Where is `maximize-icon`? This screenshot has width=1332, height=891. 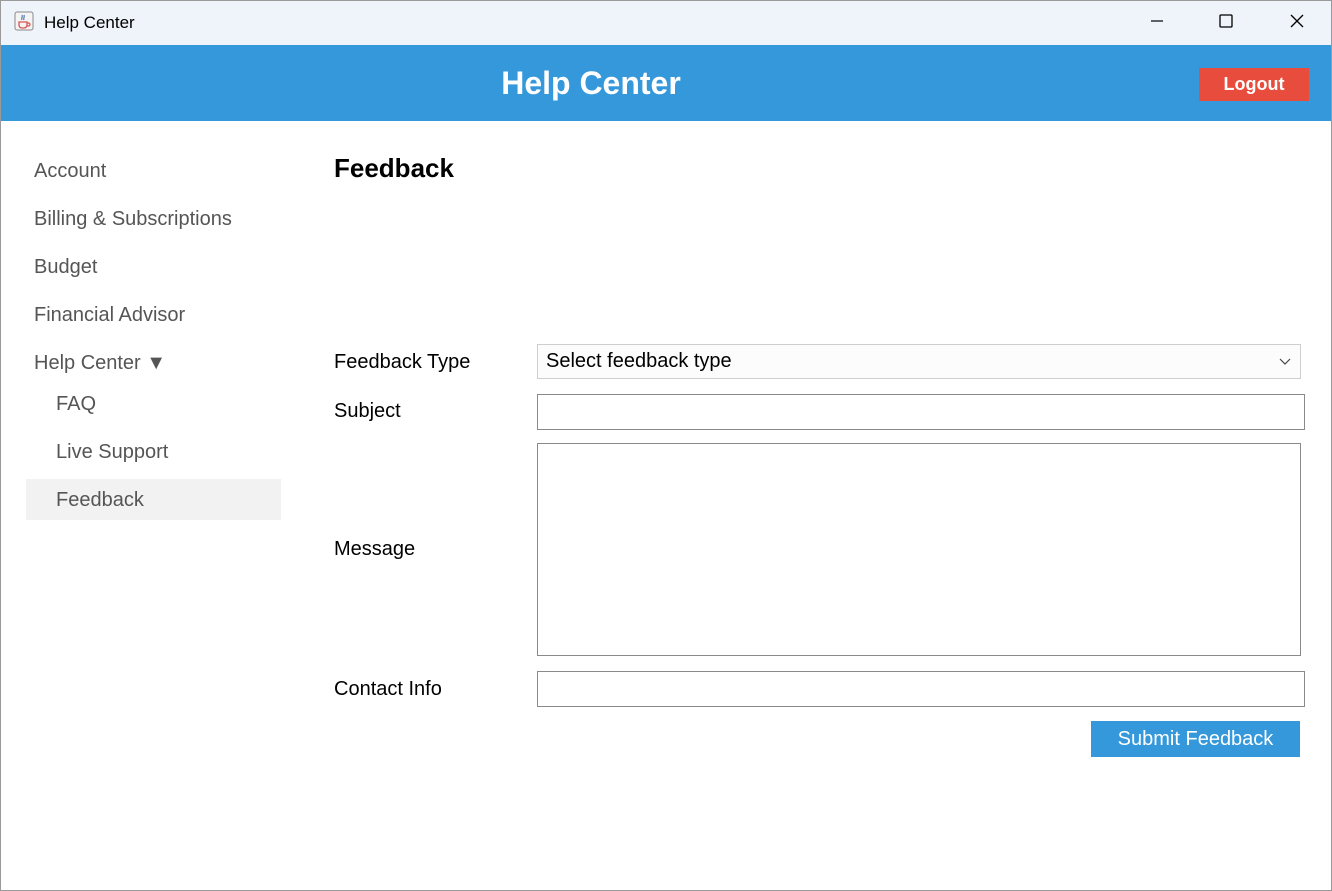 maximize-icon is located at coordinates (1226, 23).